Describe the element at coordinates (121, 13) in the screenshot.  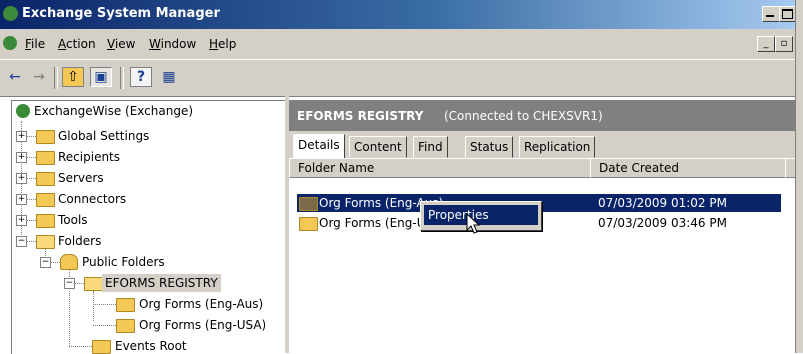
I see `window-title: Exchange System Manager` at that location.